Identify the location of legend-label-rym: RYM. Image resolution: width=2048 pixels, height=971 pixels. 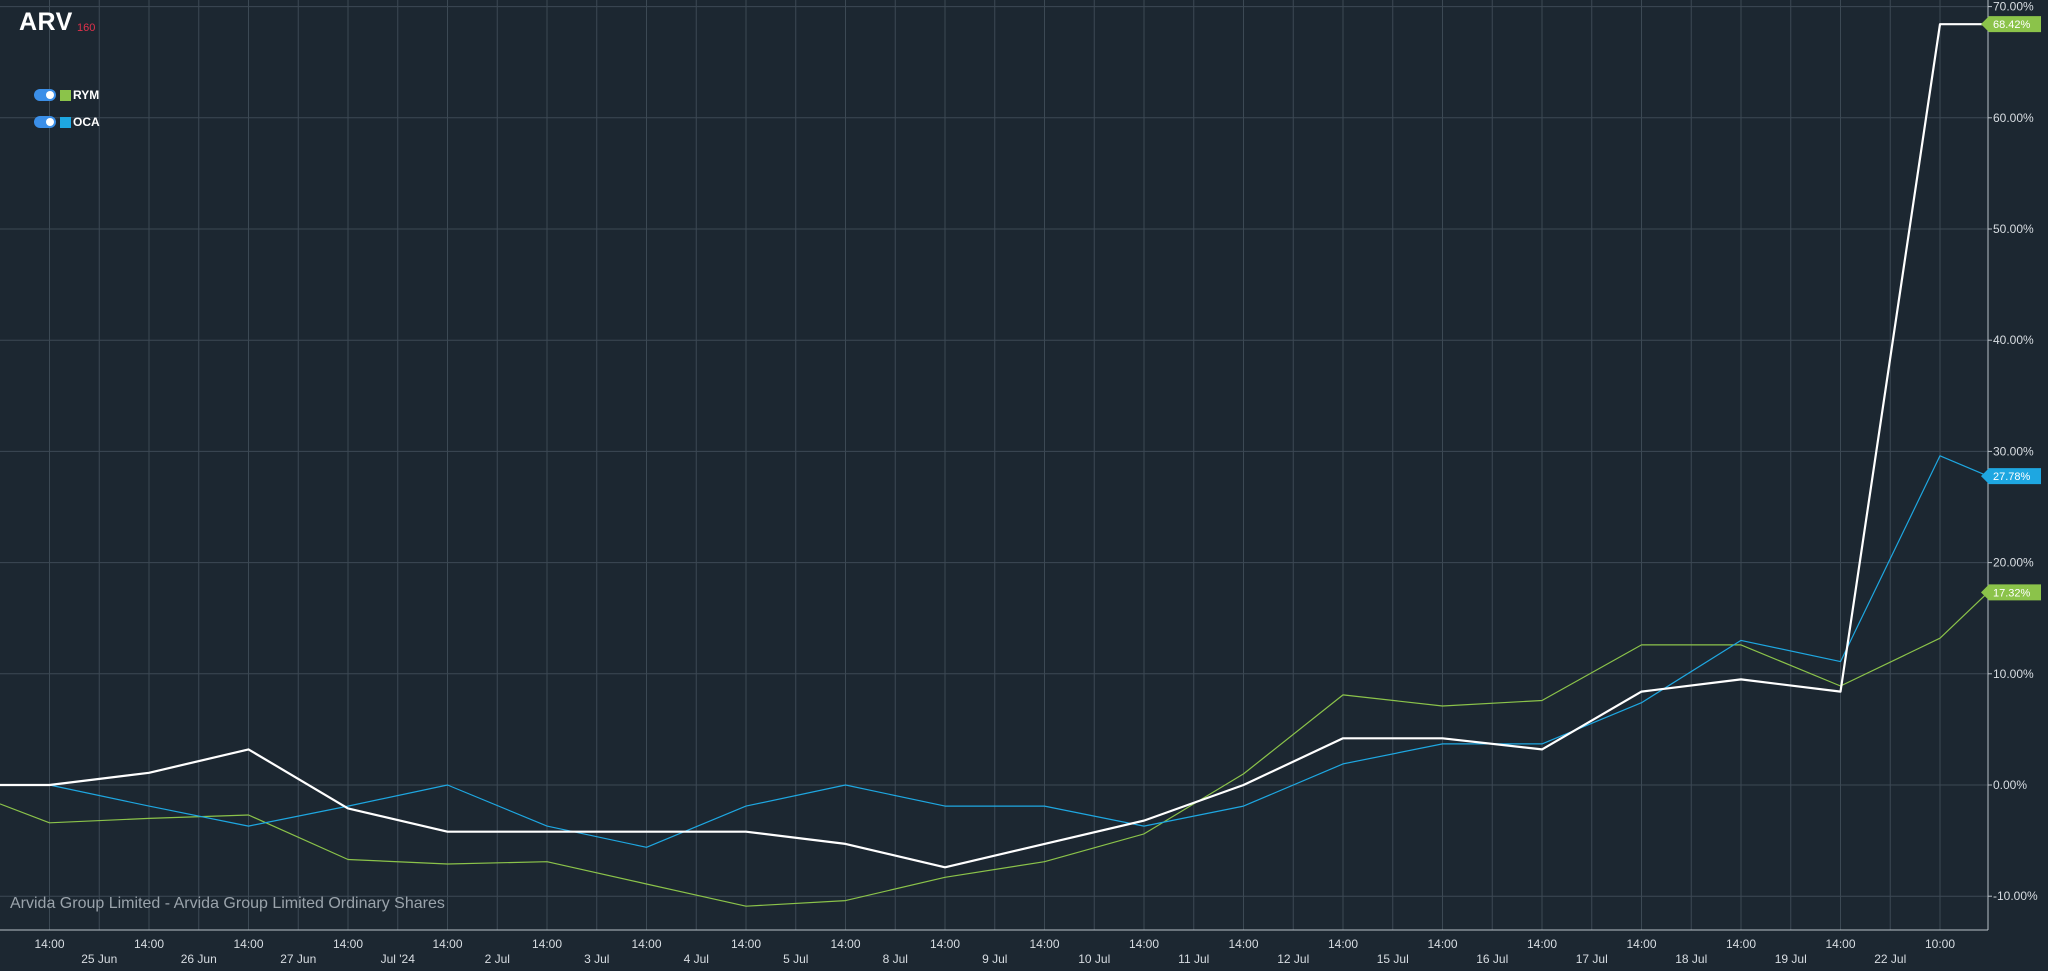
(86, 95).